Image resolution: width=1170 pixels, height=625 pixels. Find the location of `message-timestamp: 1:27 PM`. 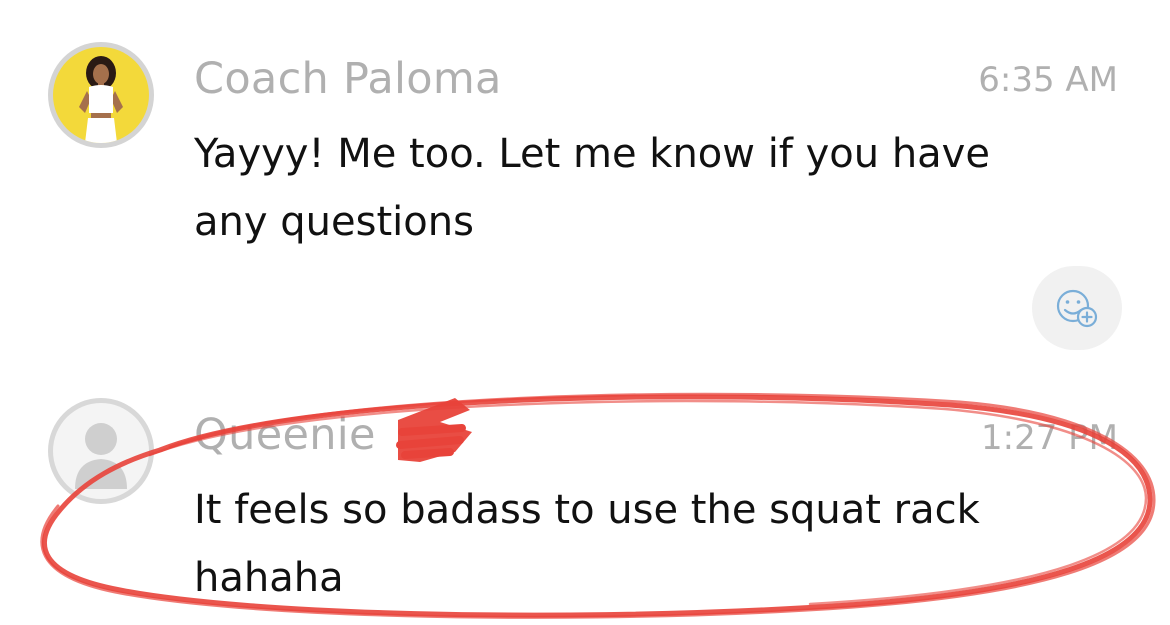

message-timestamp: 1:27 PM is located at coordinates (1049, 438).